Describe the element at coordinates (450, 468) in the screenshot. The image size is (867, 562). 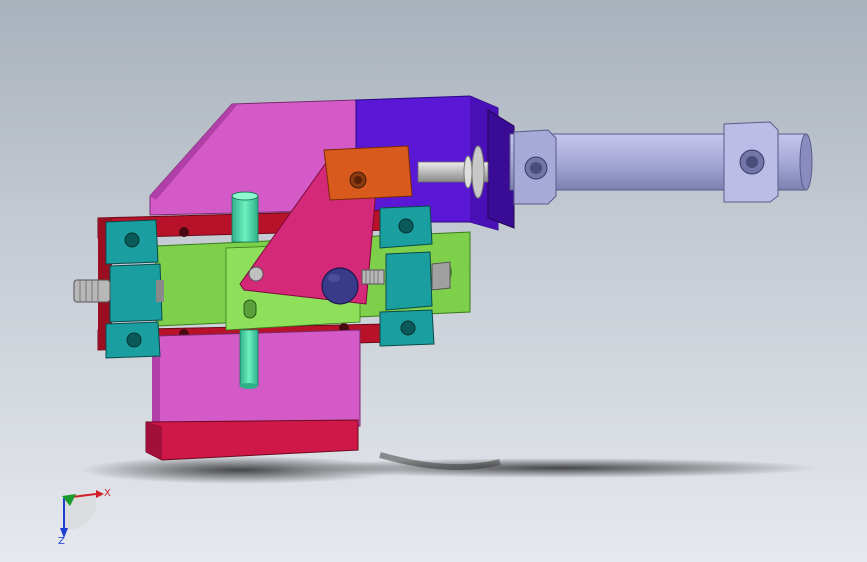
I see `ground-shadow` at that location.